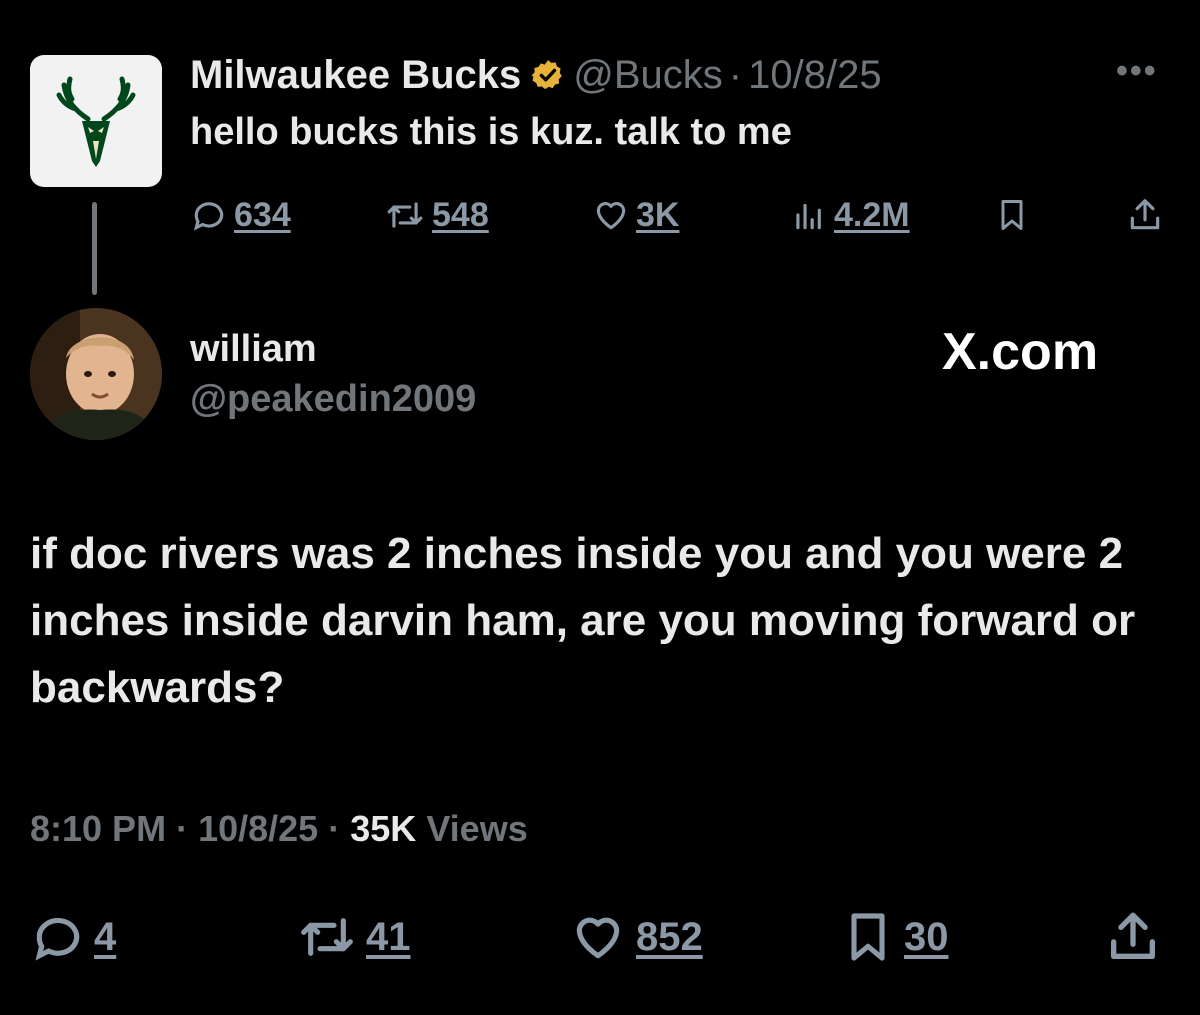  What do you see at coordinates (333, 399) in the screenshot?
I see `reply-author-handle: @peakedin2009` at bounding box center [333, 399].